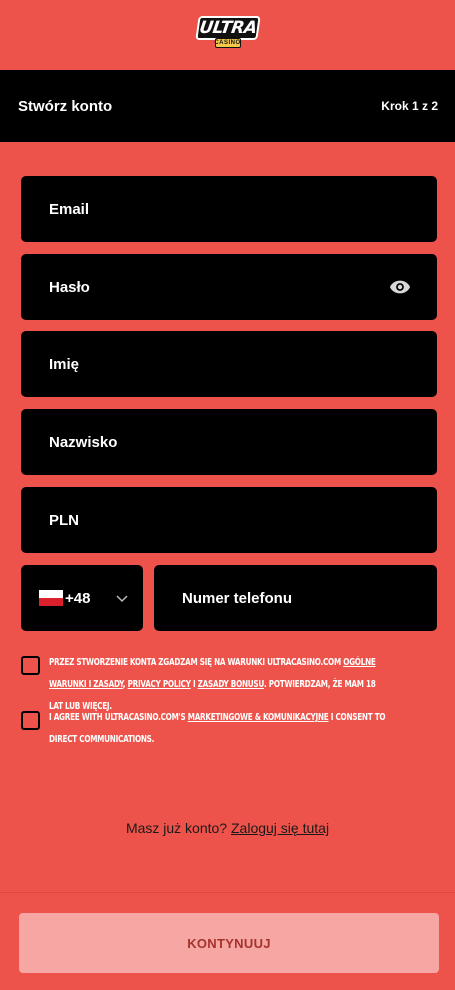 This screenshot has height=990, width=455. I want to click on bonus-rules-link: zasady bonusu, so click(231, 684).